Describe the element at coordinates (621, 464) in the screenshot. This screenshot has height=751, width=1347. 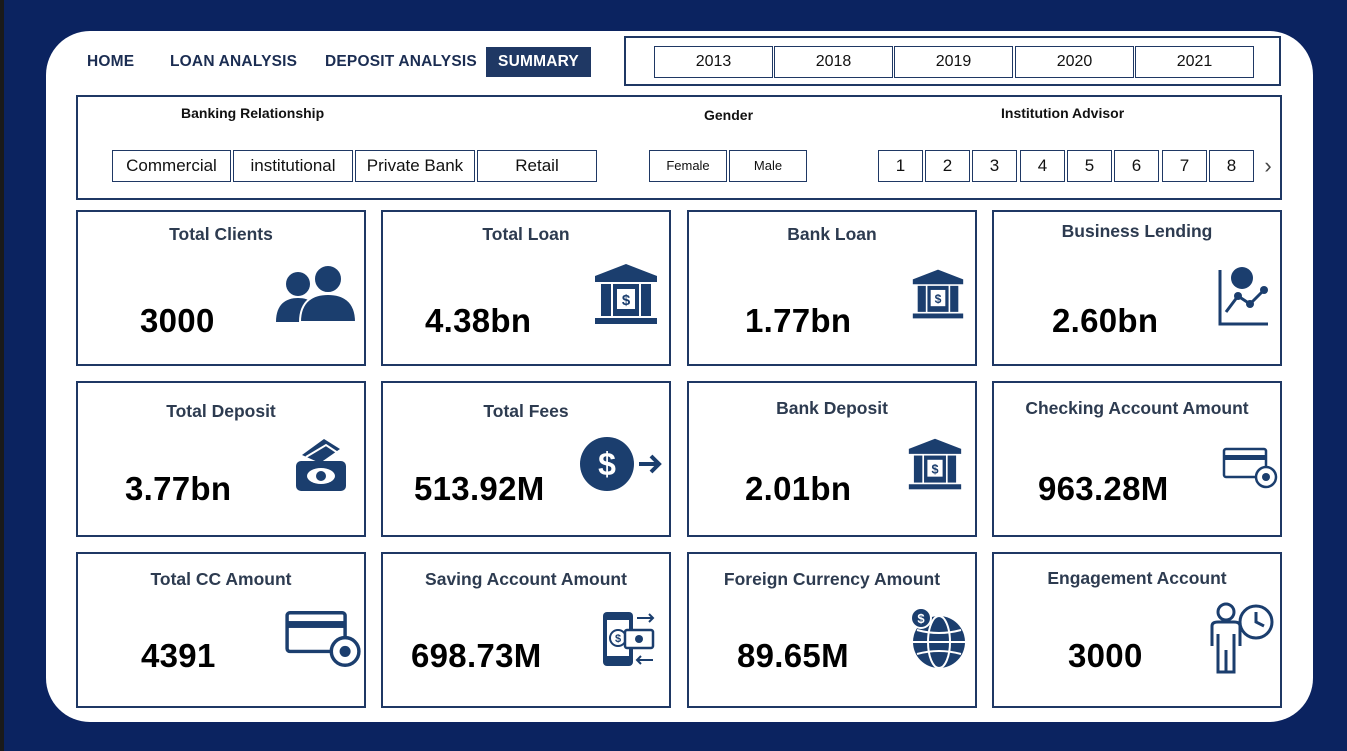
I see `dollar-transfer-icon: $` at that location.